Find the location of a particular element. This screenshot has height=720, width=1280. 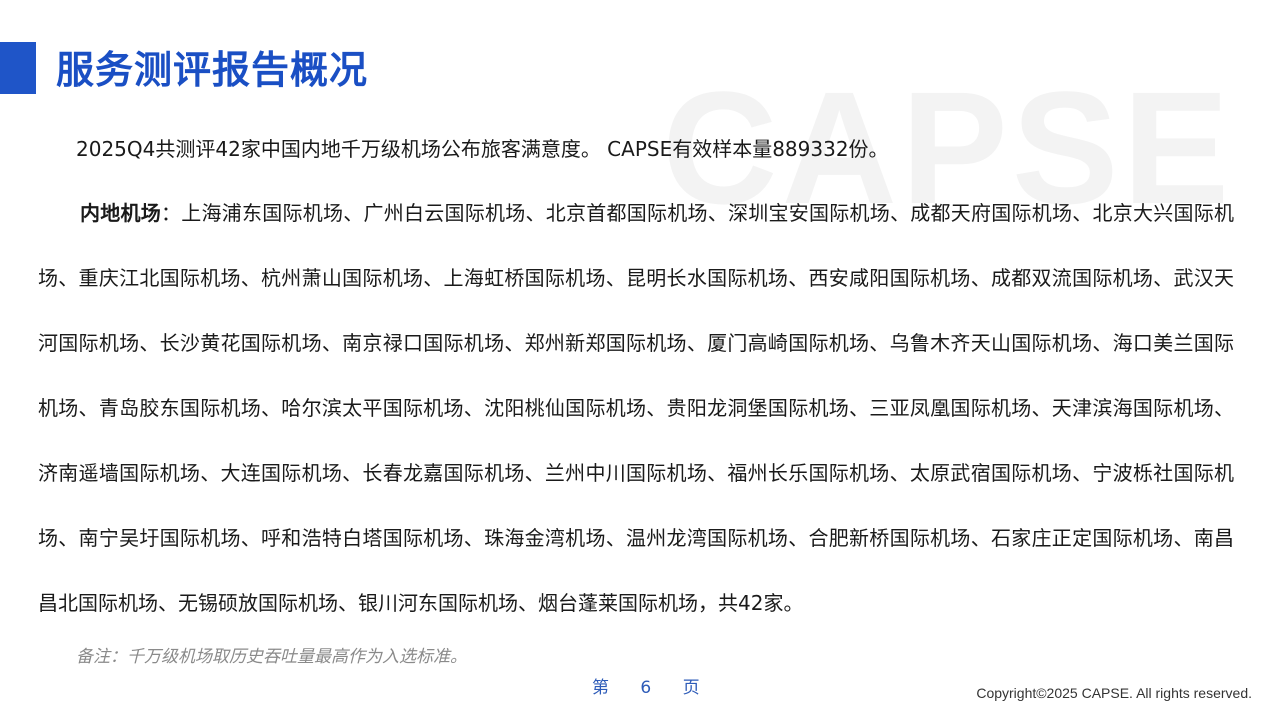

page-title: 服务测评报告概况 is located at coordinates (212, 70).